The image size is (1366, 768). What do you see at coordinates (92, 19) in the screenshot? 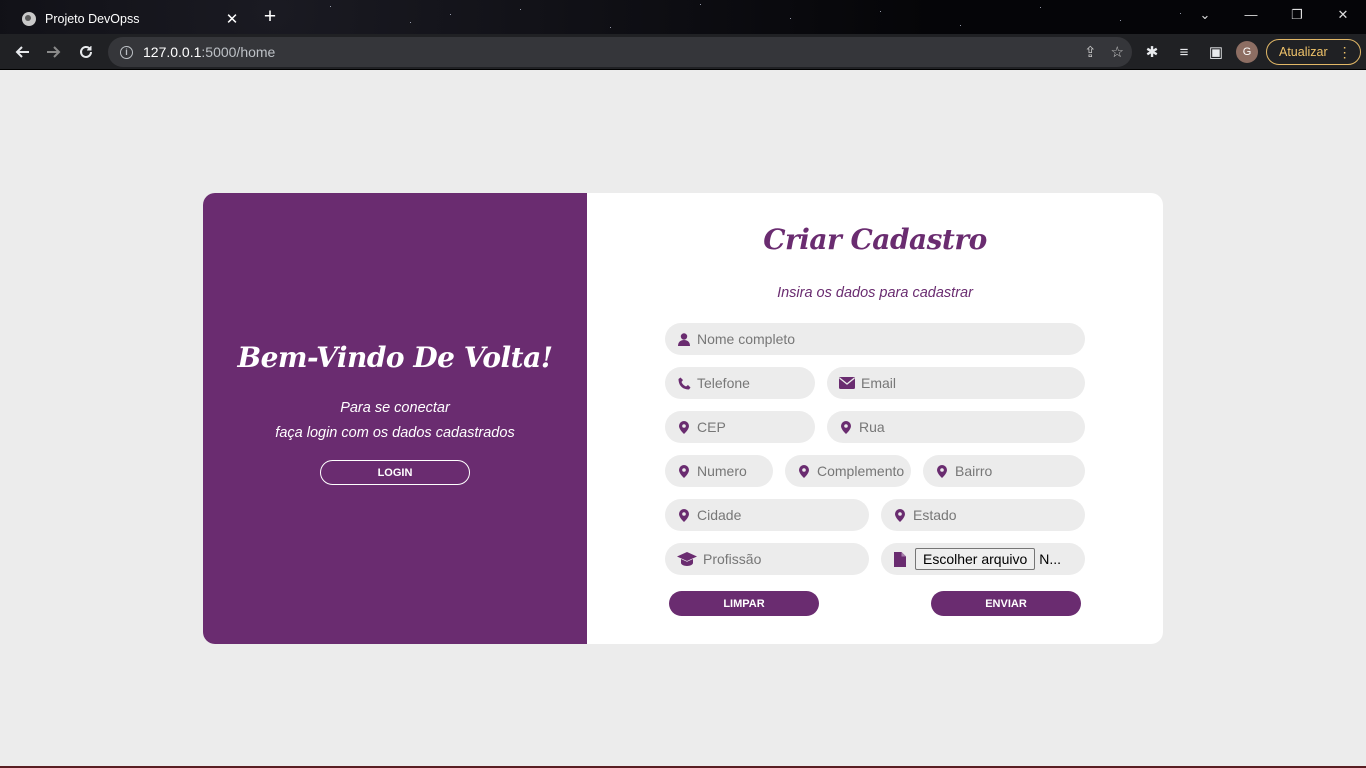
I see `tab-title: Projeto DevOpss` at bounding box center [92, 19].